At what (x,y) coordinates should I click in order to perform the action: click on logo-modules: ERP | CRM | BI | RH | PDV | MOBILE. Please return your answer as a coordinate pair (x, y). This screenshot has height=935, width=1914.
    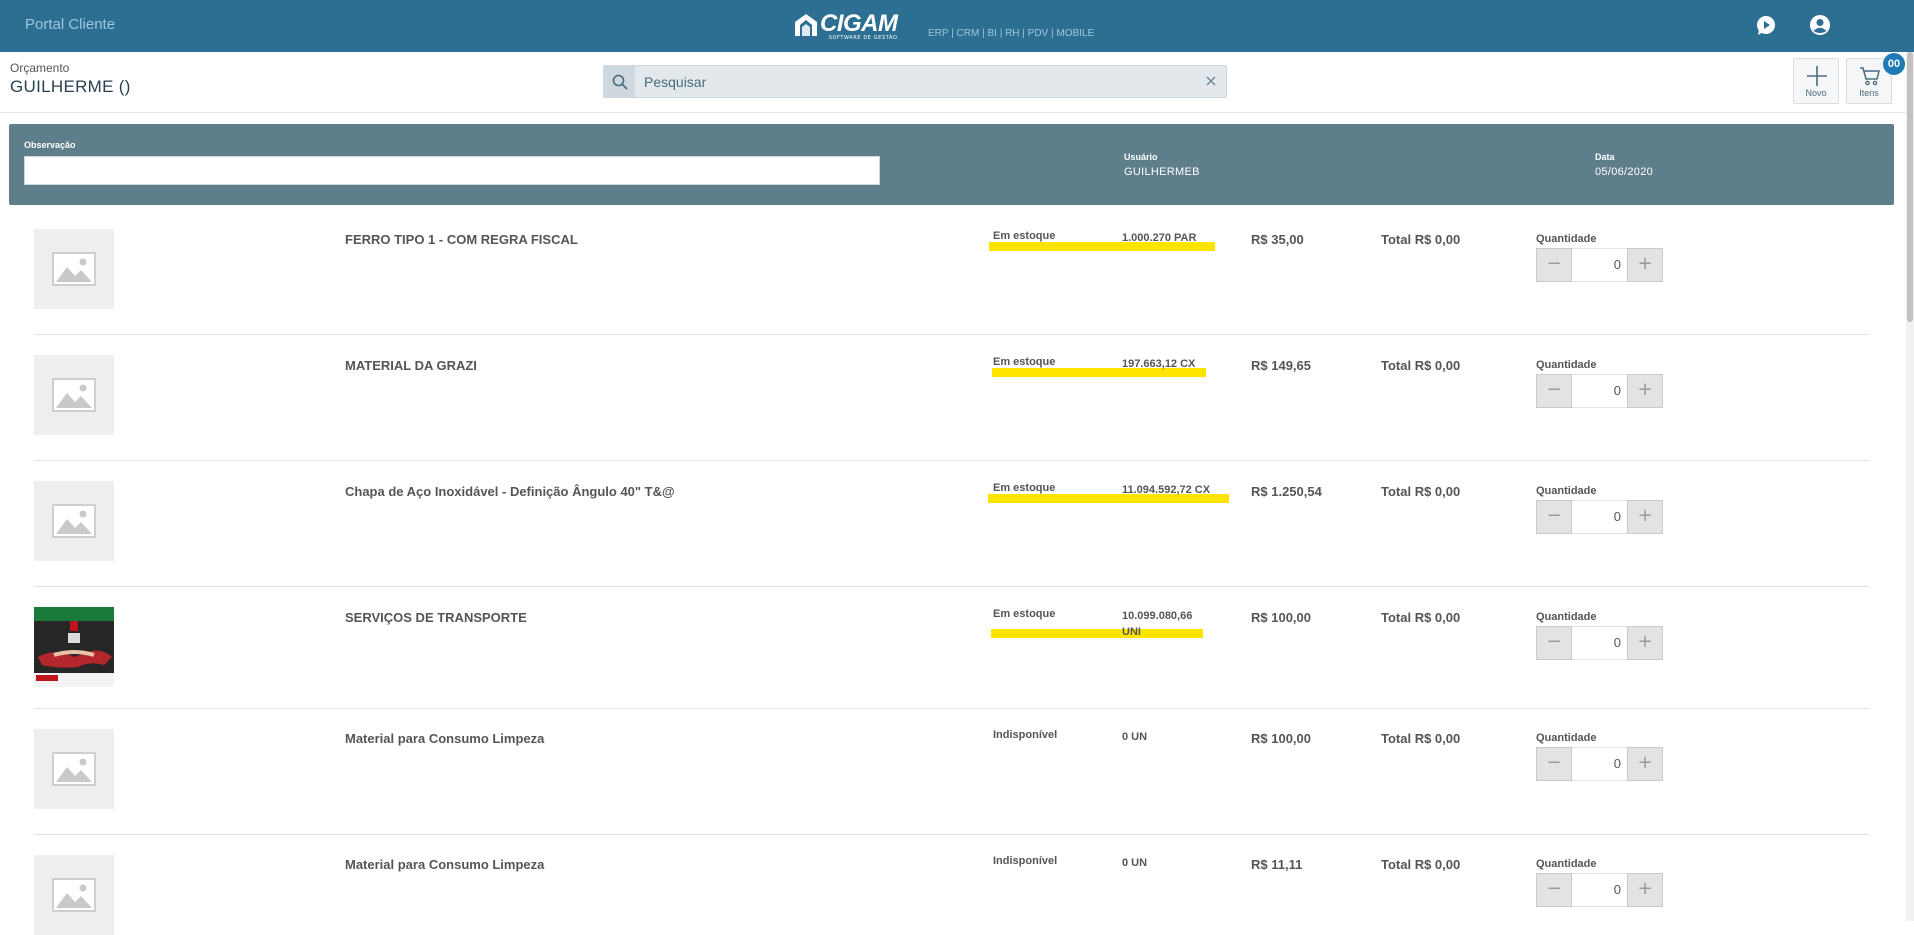
    Looking at the image, I should click on (1011, 33).